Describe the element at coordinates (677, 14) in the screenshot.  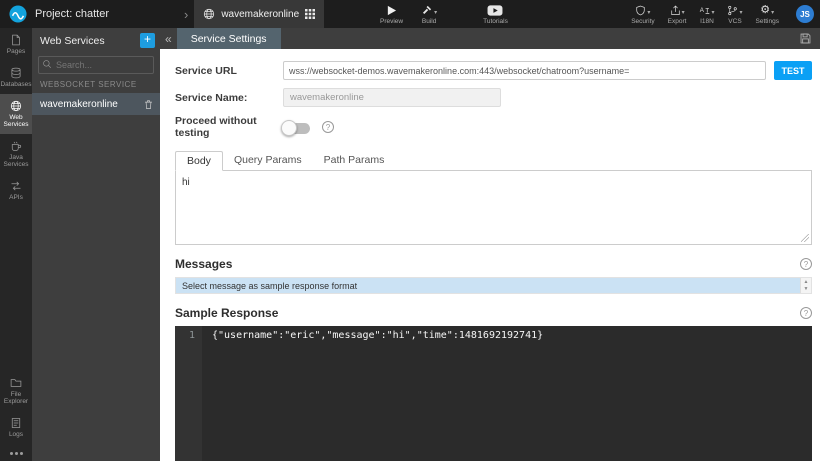
I see `export-button: ▾ Export` at that location.